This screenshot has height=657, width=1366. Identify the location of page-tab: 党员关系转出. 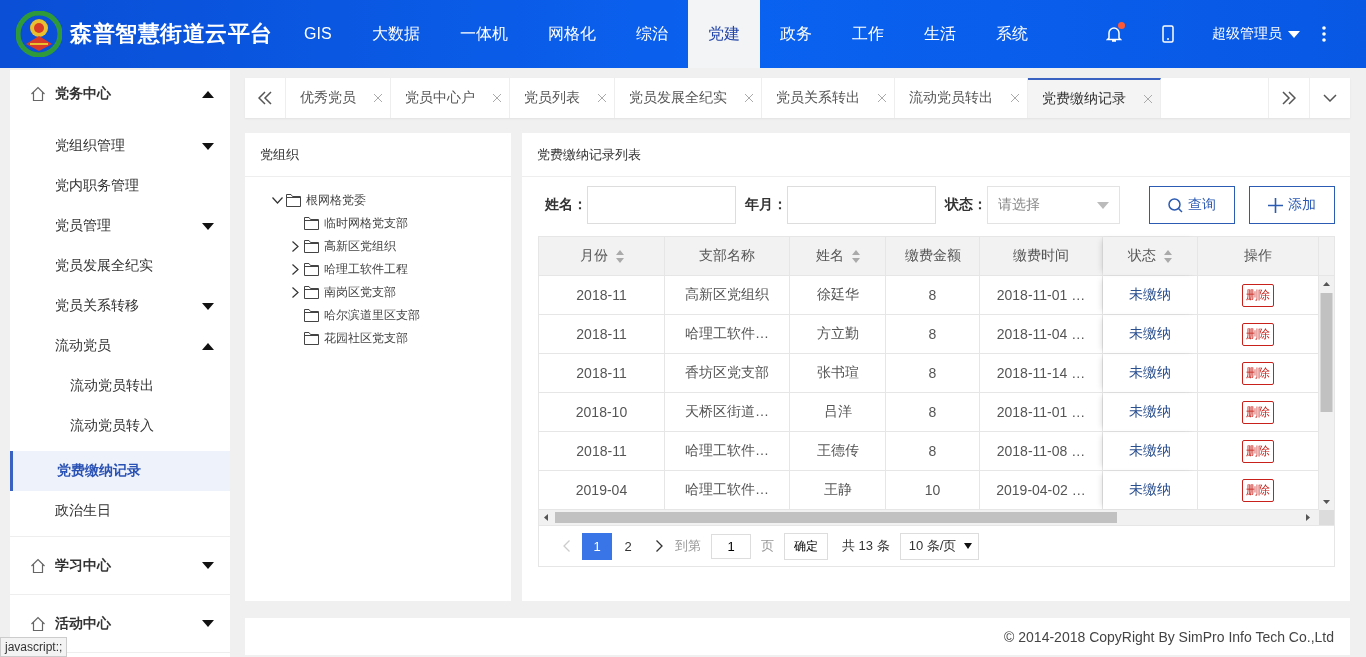
(828, 98).